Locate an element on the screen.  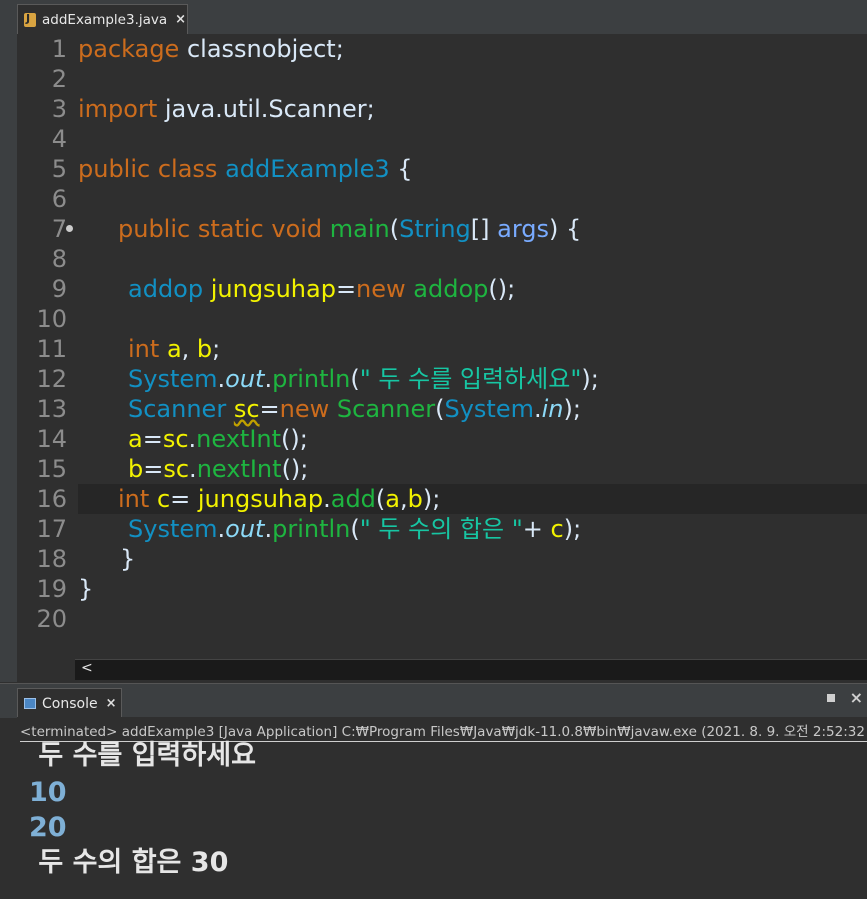
line-number: 14 is located at coordinates (51, 439).